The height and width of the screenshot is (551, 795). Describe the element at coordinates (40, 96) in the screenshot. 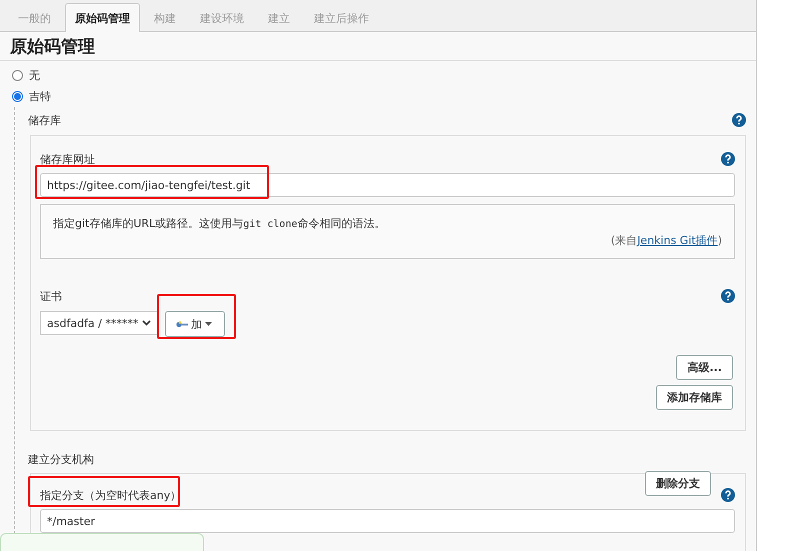

I see `radio-label: 吉特` at that location.